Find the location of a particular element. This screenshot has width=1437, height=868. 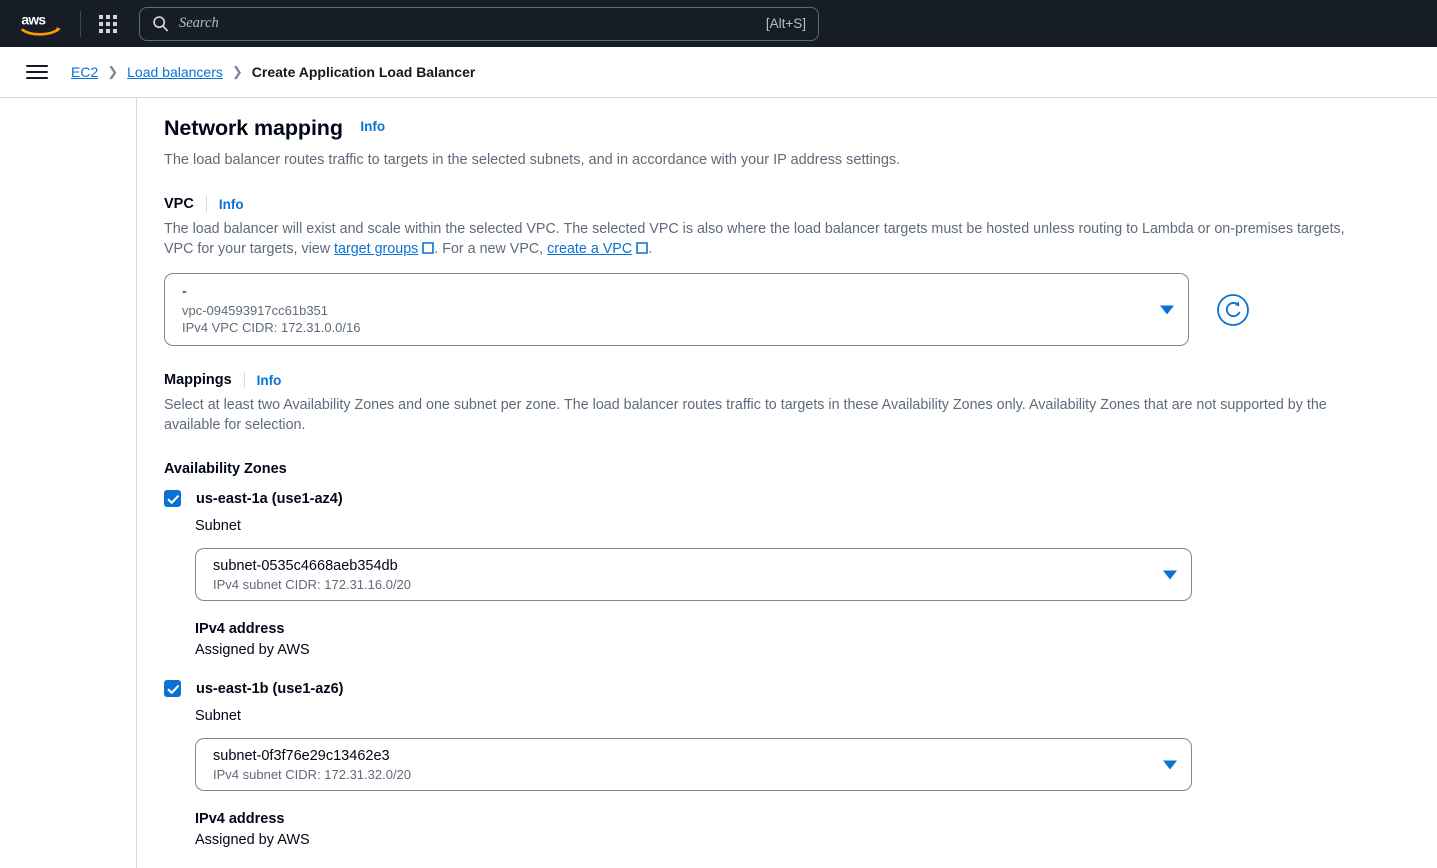

vpc-description-line-2-mid: . For a new VPC, is located at coordinates (491, 249).